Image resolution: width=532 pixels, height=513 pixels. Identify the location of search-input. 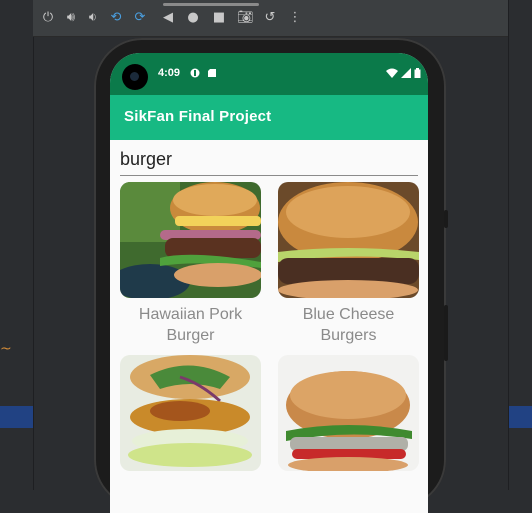
(269, 159).